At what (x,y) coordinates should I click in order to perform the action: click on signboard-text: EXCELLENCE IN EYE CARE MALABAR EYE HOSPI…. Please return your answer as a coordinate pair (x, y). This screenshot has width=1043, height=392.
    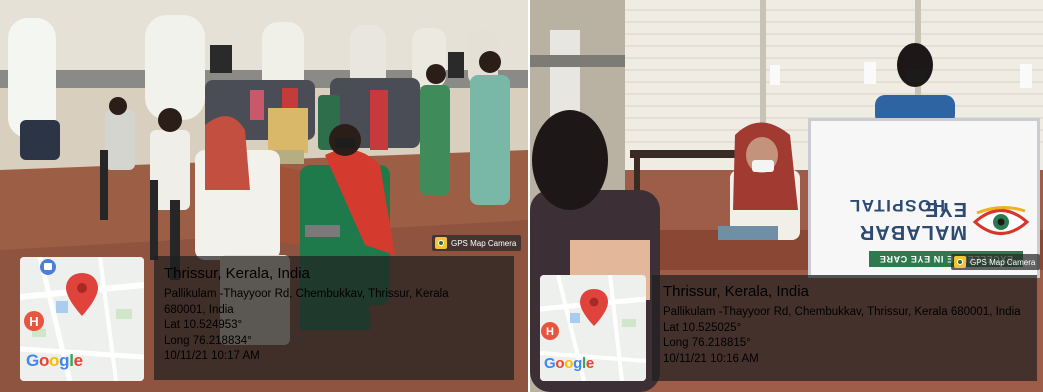
    Looking at the image, I should click on (924, 198).